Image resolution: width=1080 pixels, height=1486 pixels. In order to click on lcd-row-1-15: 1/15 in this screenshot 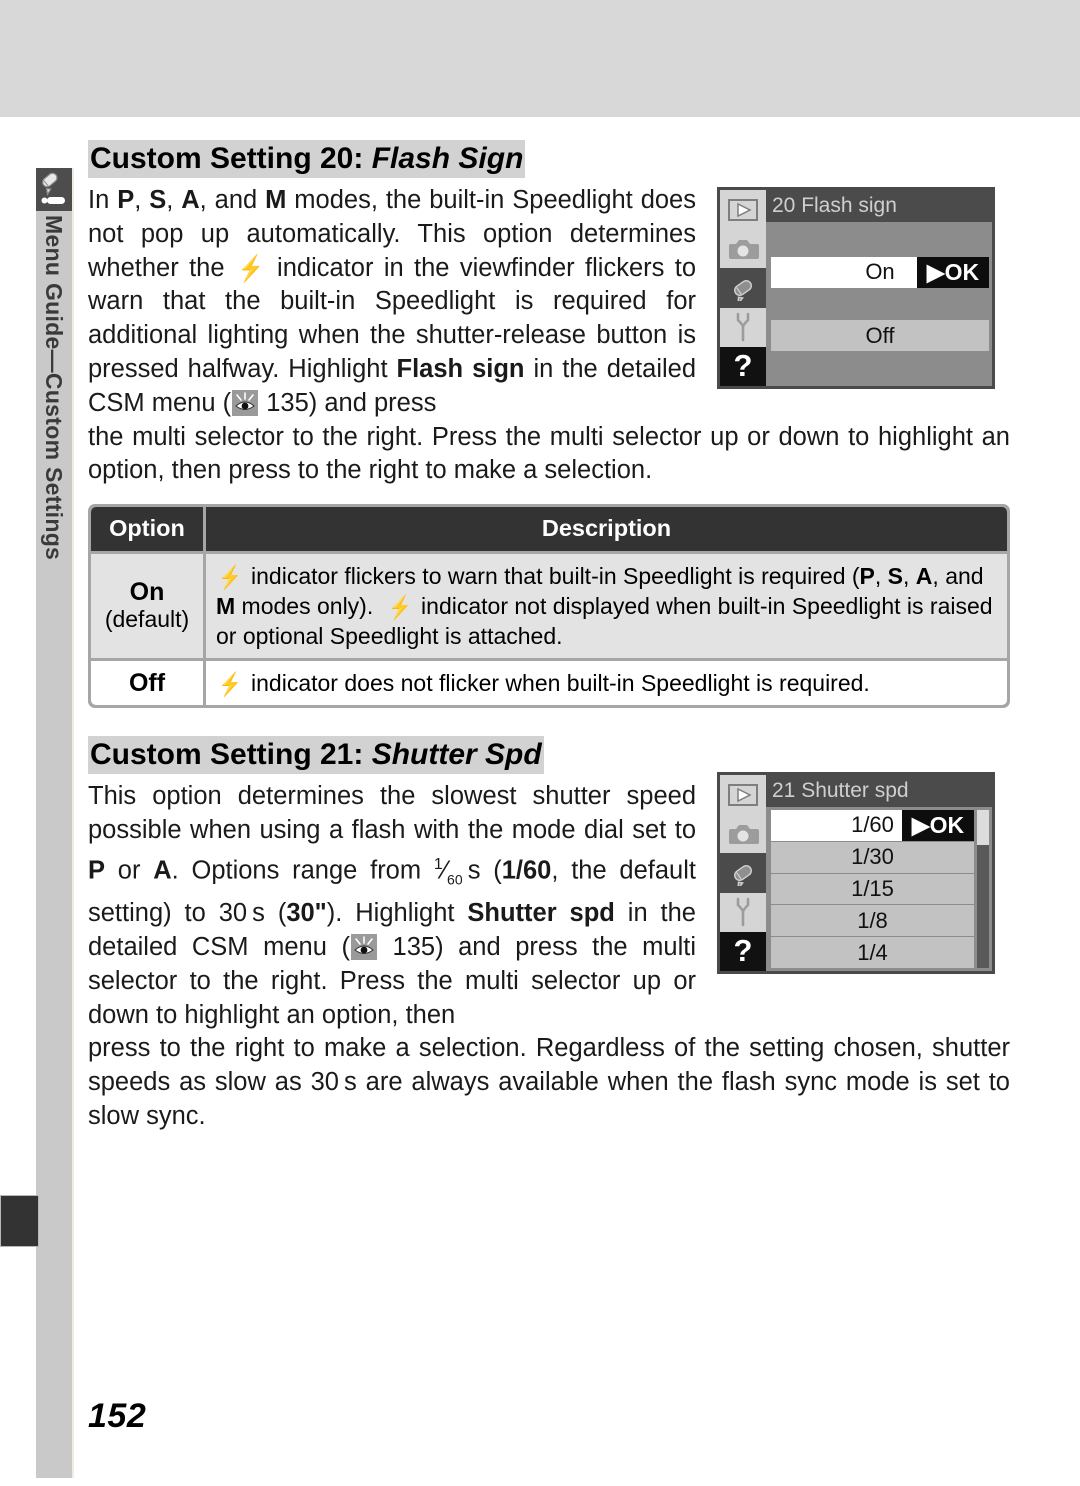, I will do `click(872, 889)`.